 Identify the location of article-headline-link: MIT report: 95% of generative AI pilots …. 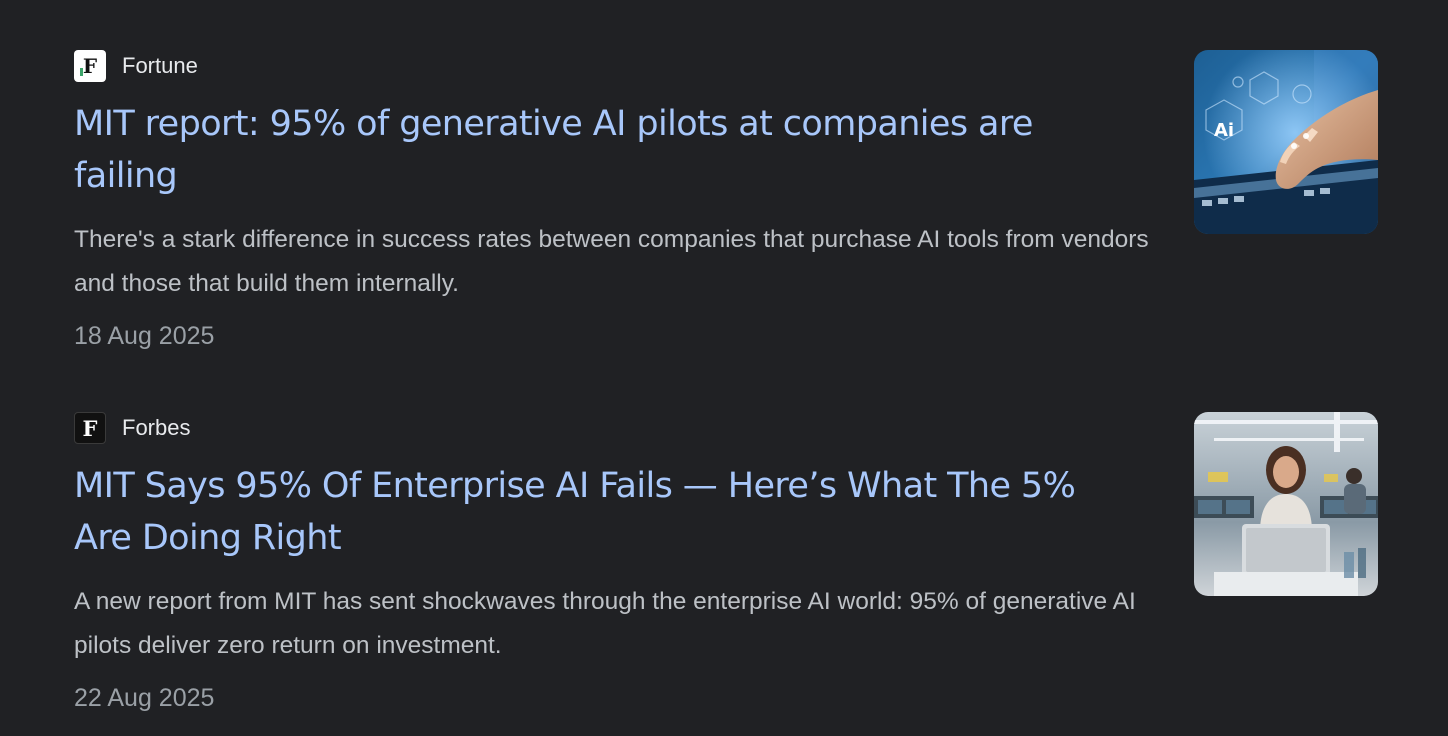
(604, 150).